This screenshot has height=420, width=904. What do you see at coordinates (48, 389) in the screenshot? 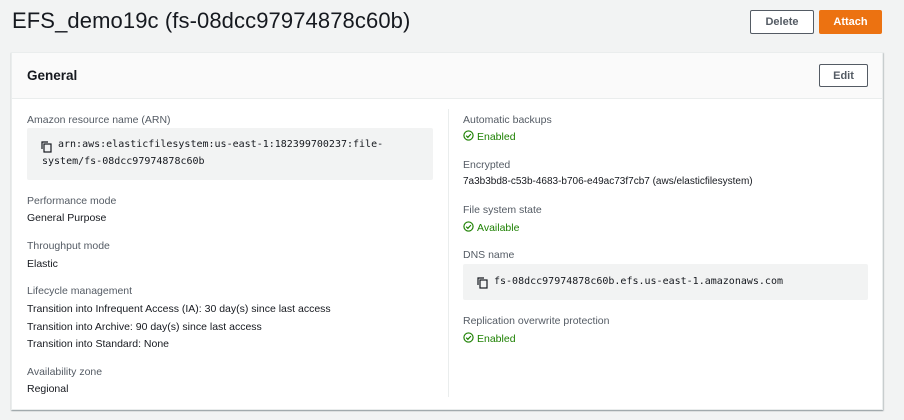
I see `availability-zone-value: Regional` at bounding box center [48, 389].